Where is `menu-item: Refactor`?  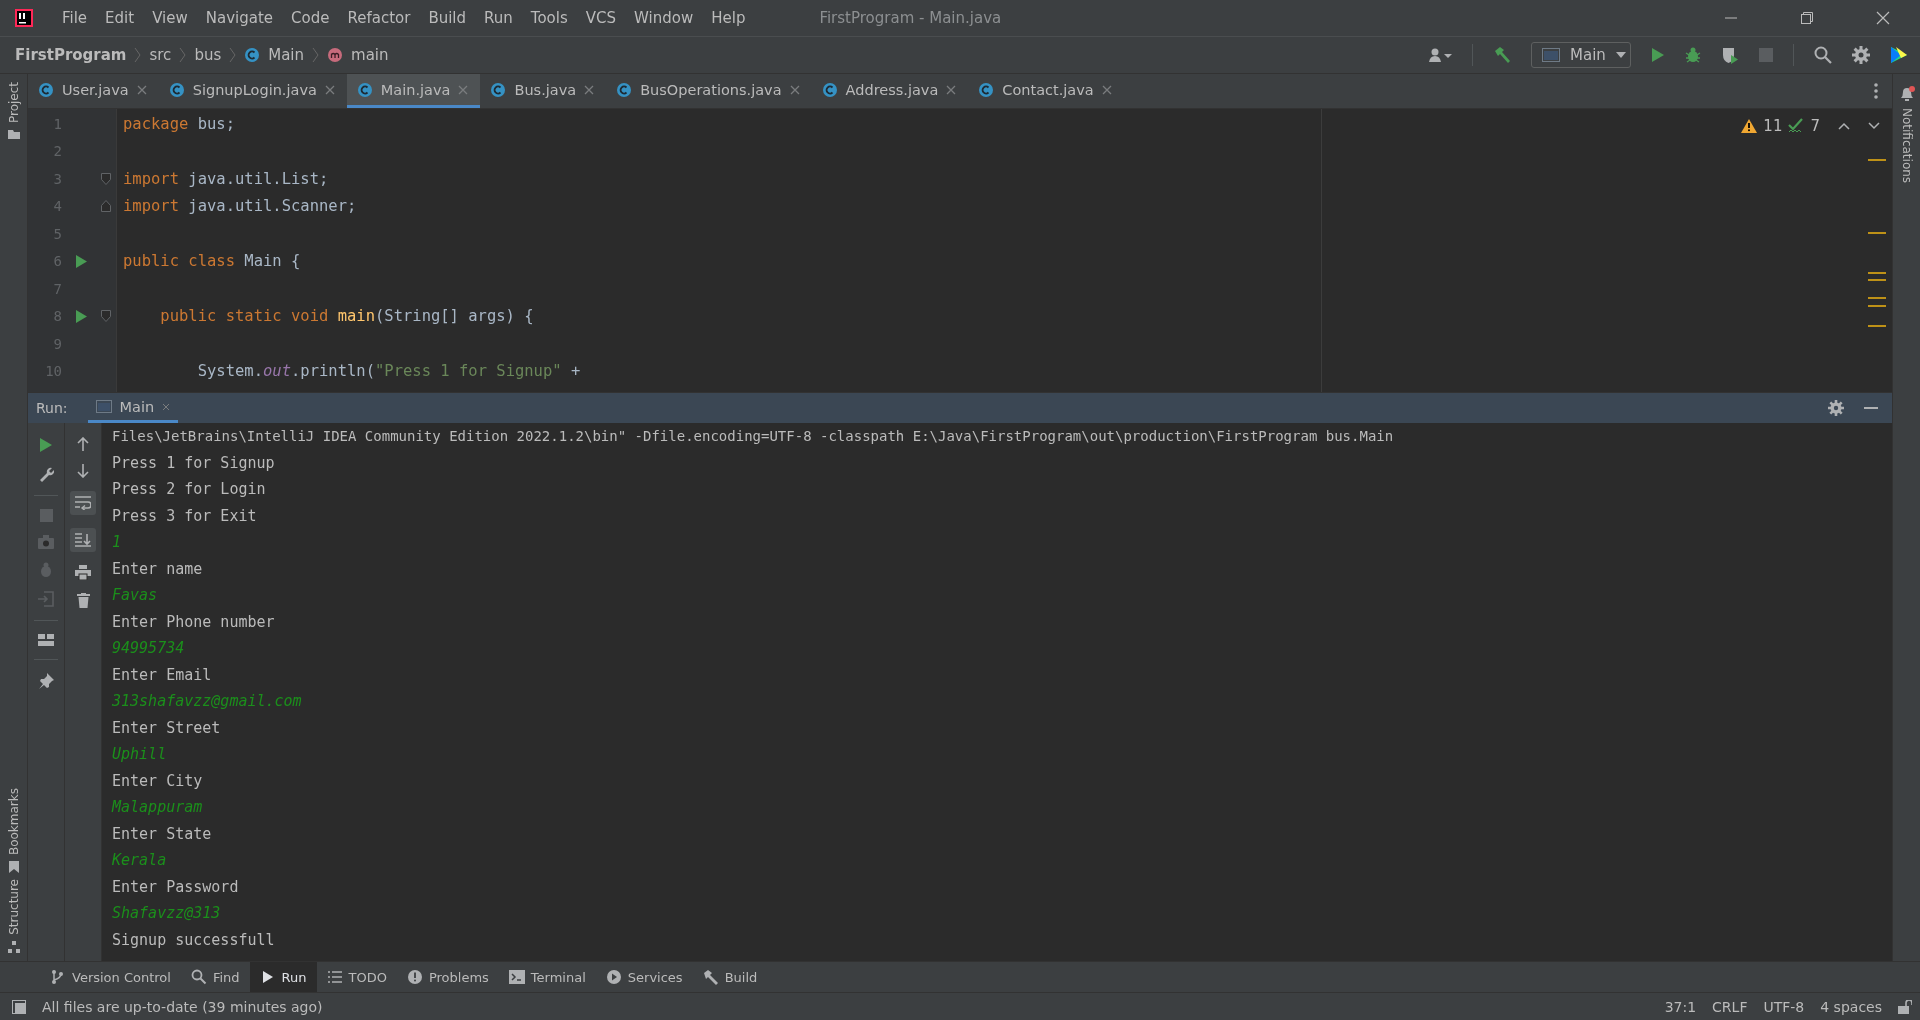 menu-item: Refactor is located at coordinates (379, 18).